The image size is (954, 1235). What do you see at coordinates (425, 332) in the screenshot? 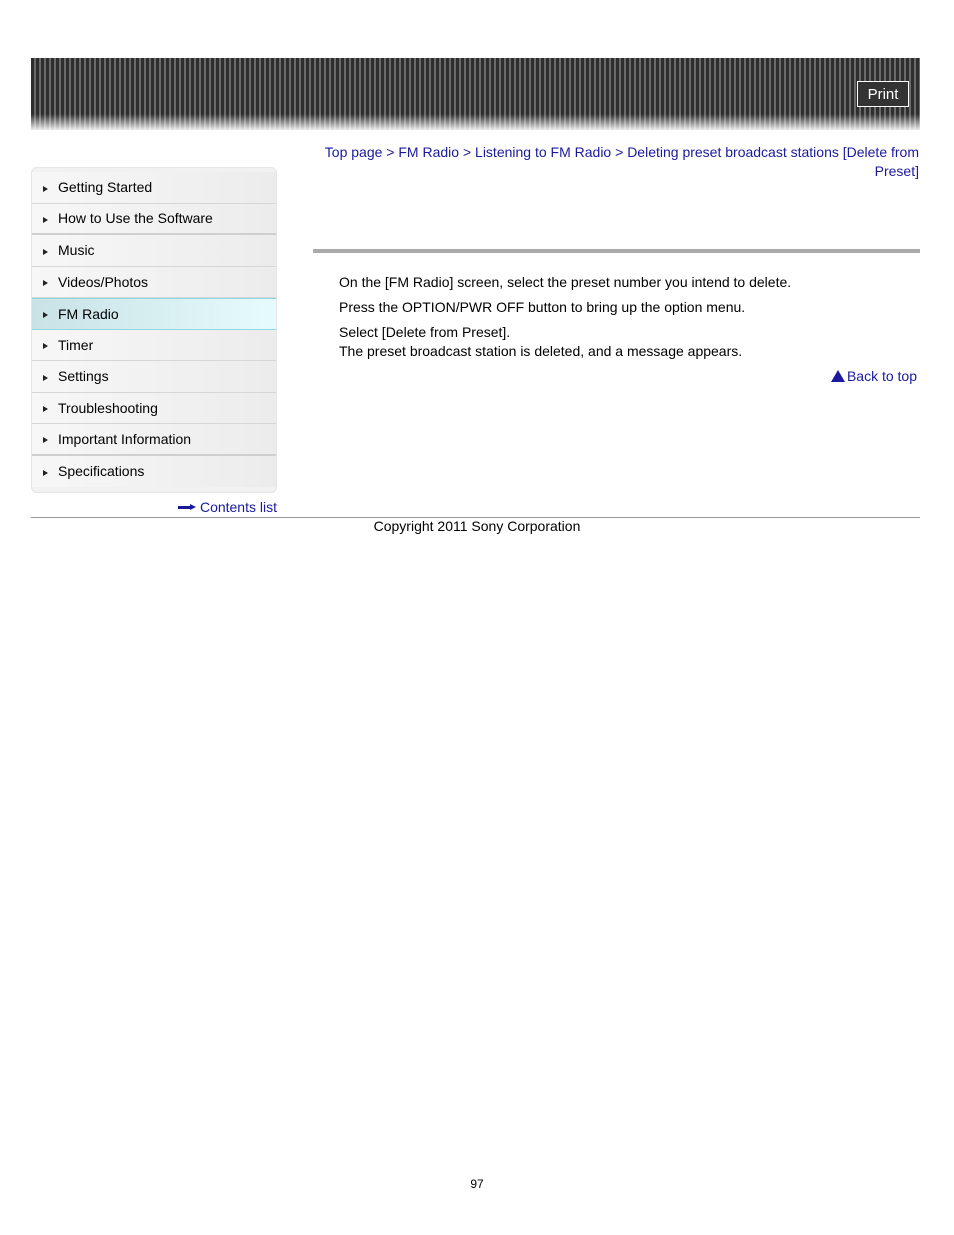
I see `step-3: Select [Delete from Preset].` at bounding box center [425, 332].